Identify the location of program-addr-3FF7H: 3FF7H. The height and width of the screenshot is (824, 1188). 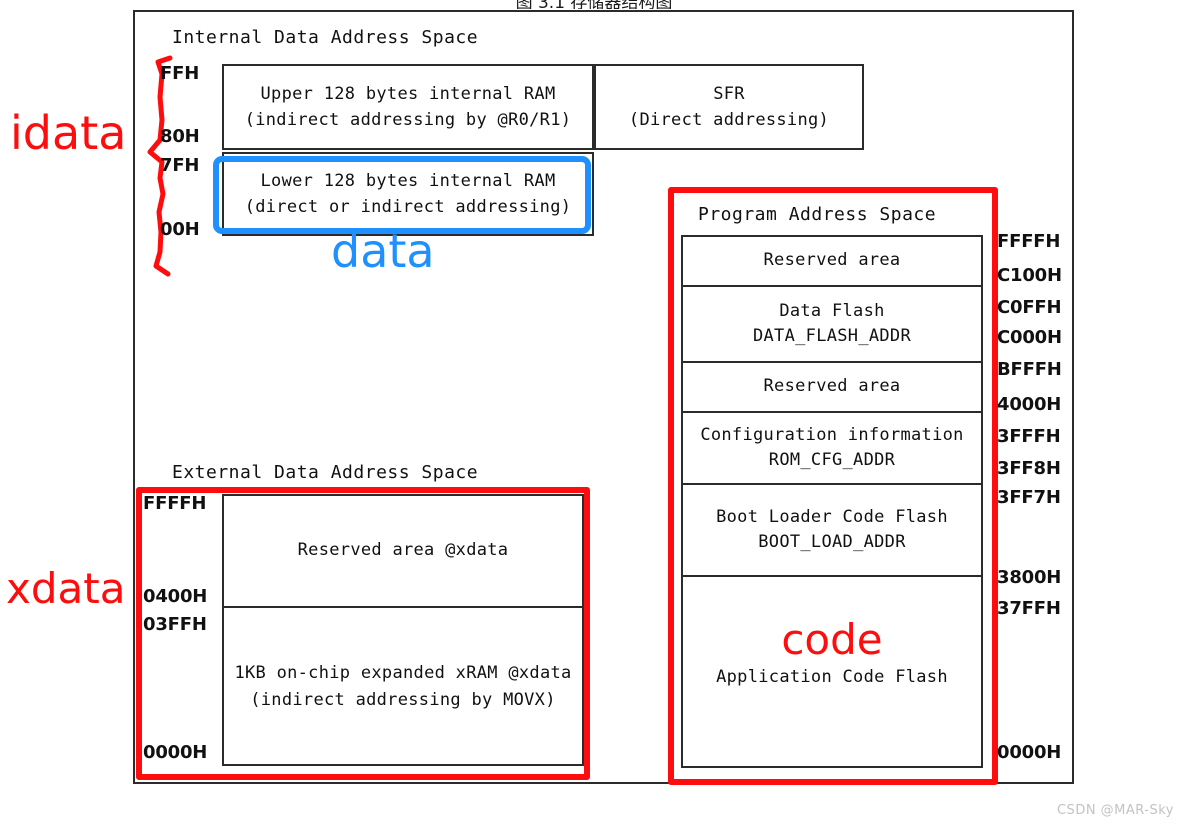
(1029, 497).